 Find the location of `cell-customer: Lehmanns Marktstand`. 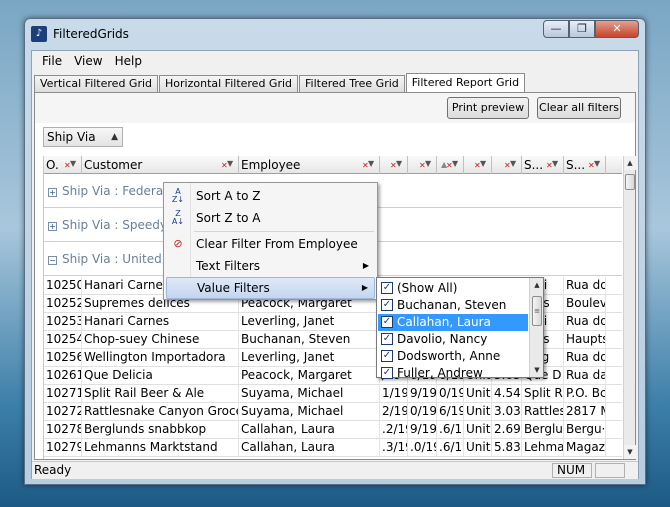

cell-customer: Lehmanns Marktstand is located at coordinates (160, 448).